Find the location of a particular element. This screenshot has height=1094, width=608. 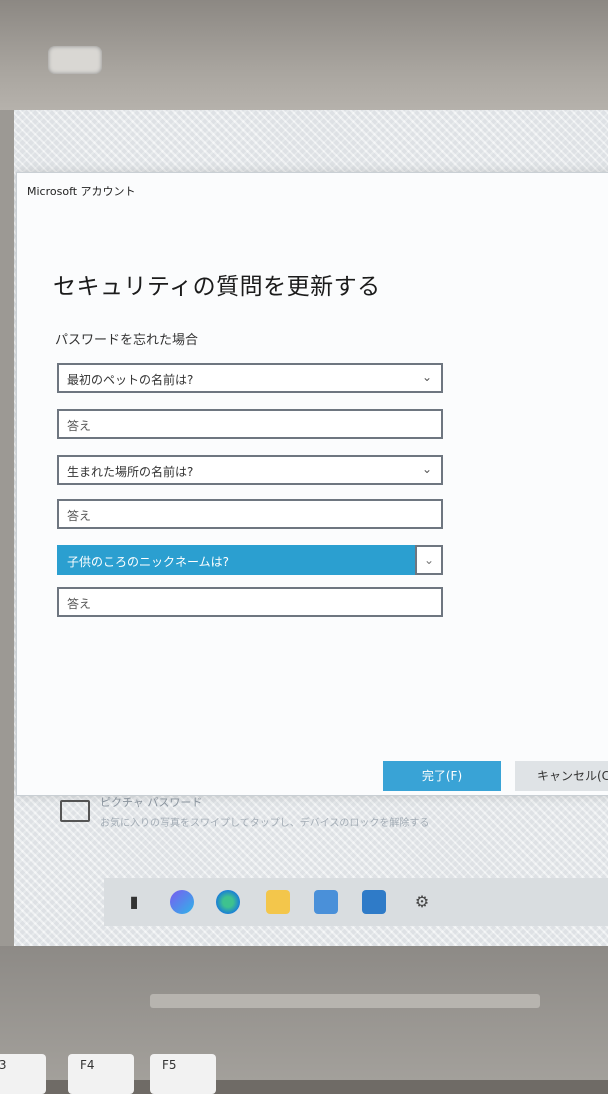

answer-1-placeholder: 答え is located at coordinates (79, 426).